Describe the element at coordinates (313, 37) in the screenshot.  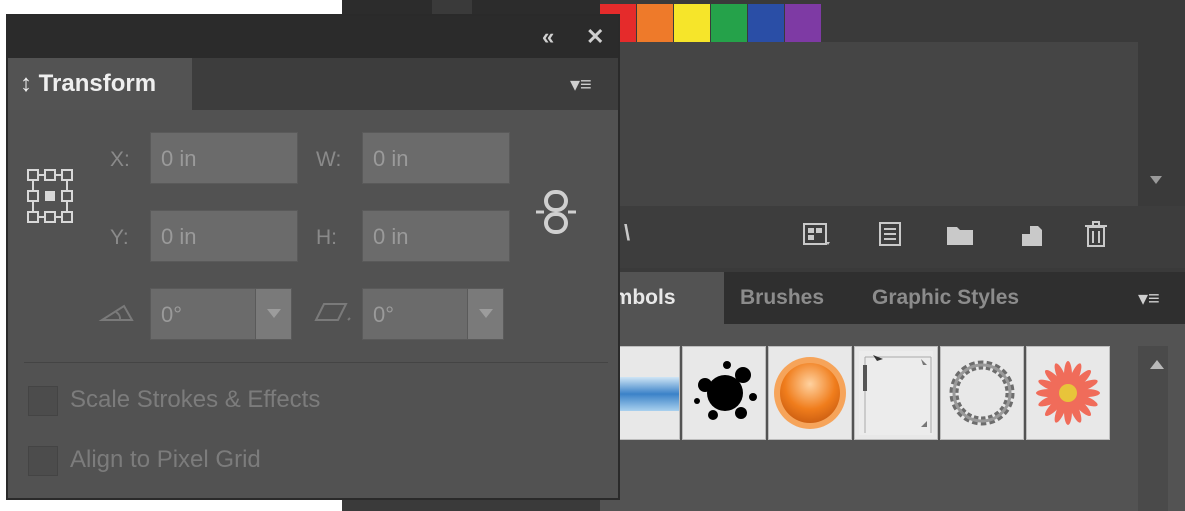
I see `panel-titlebar` at that location.